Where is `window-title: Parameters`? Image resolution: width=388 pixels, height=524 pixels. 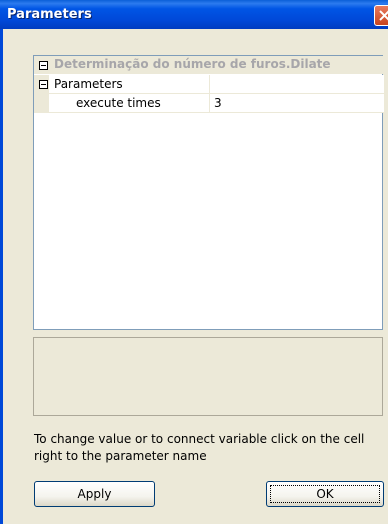
window-title: Parameters is located at coordinates (49, 14).